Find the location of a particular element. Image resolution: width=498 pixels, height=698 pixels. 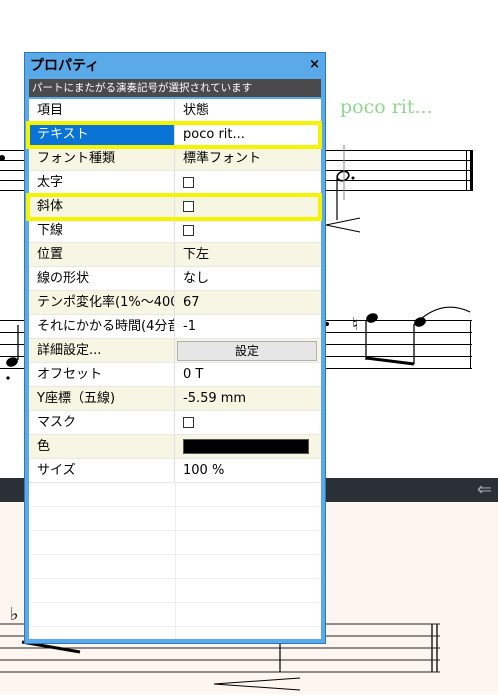

property-key: サイズ is located at coordinates (102, 470).